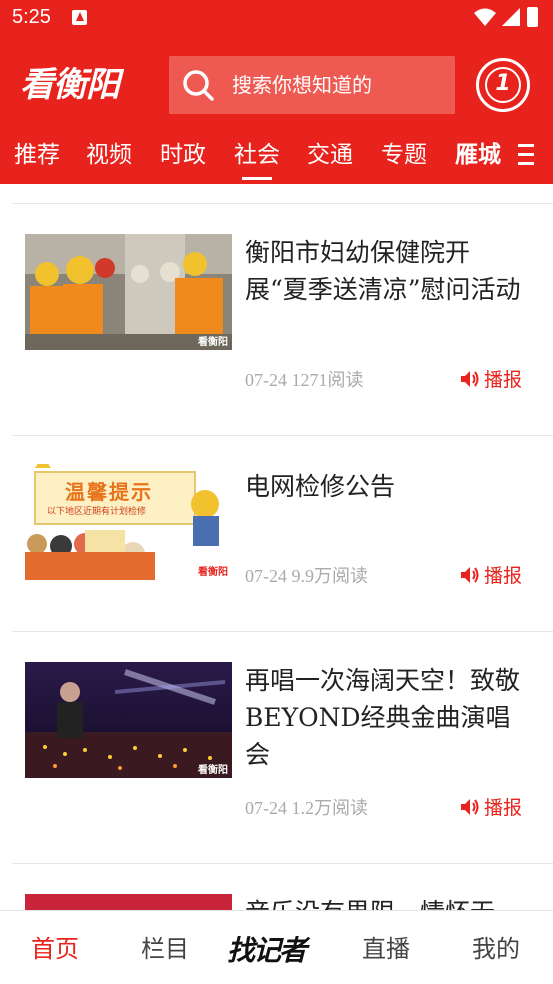  I want to click on signal-icon, so click(511, 17).